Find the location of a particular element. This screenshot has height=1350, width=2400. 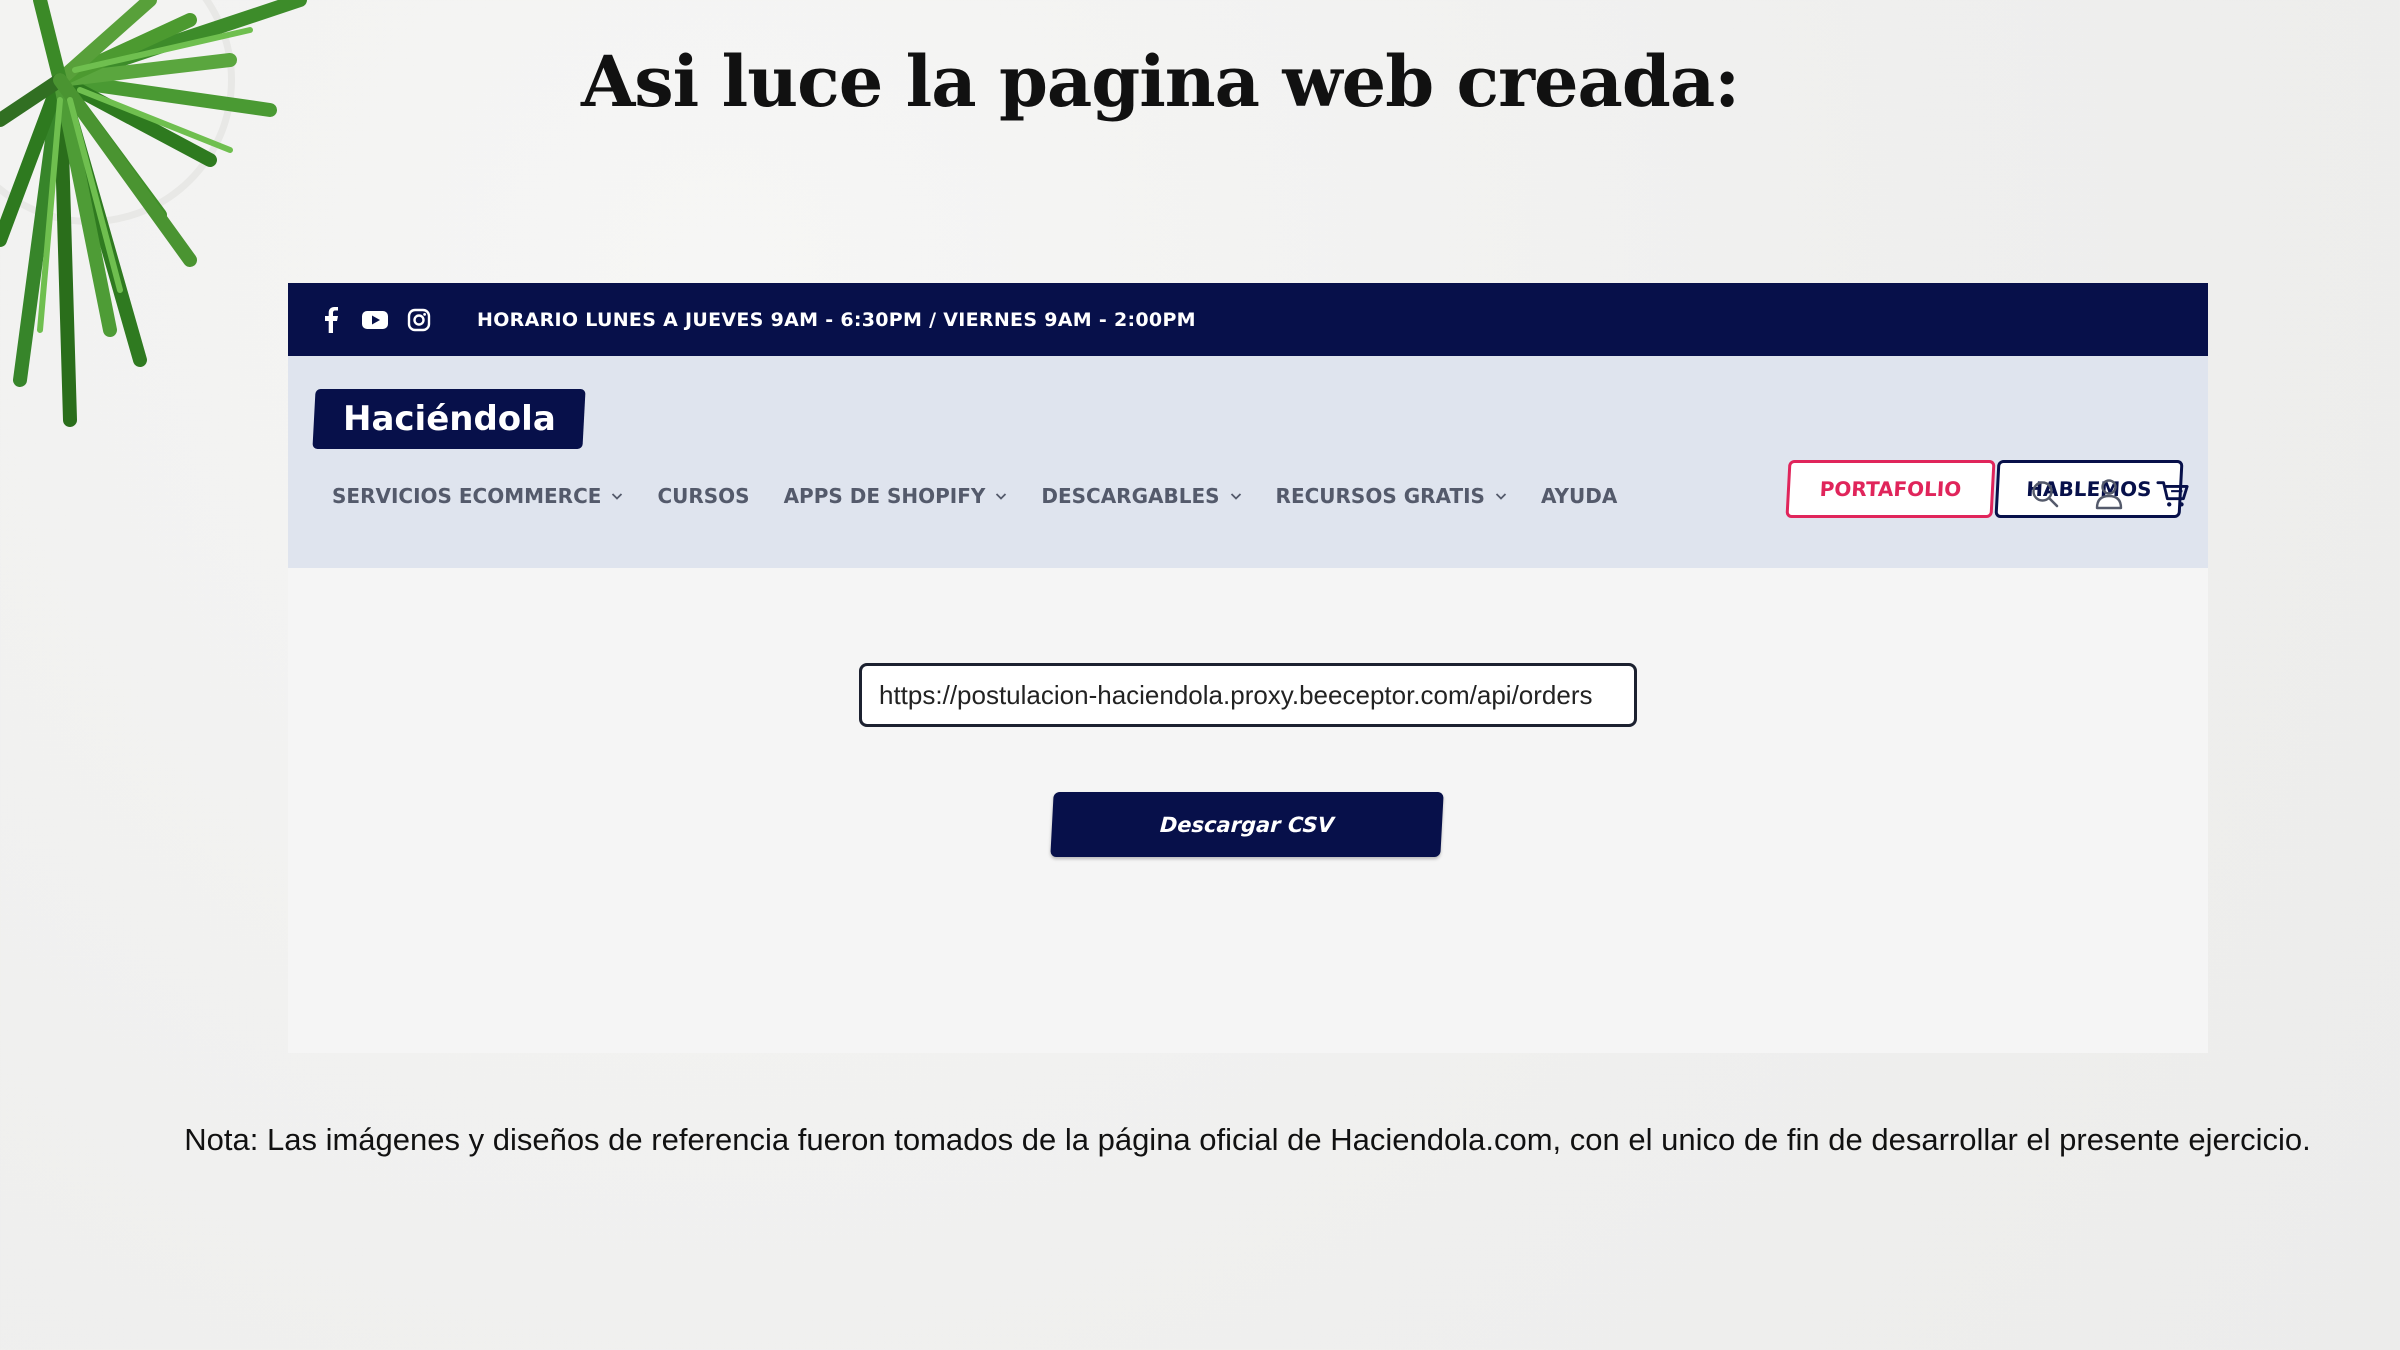

nav-item-ayuda: AYUDA is located at coordinates (1579, 496).